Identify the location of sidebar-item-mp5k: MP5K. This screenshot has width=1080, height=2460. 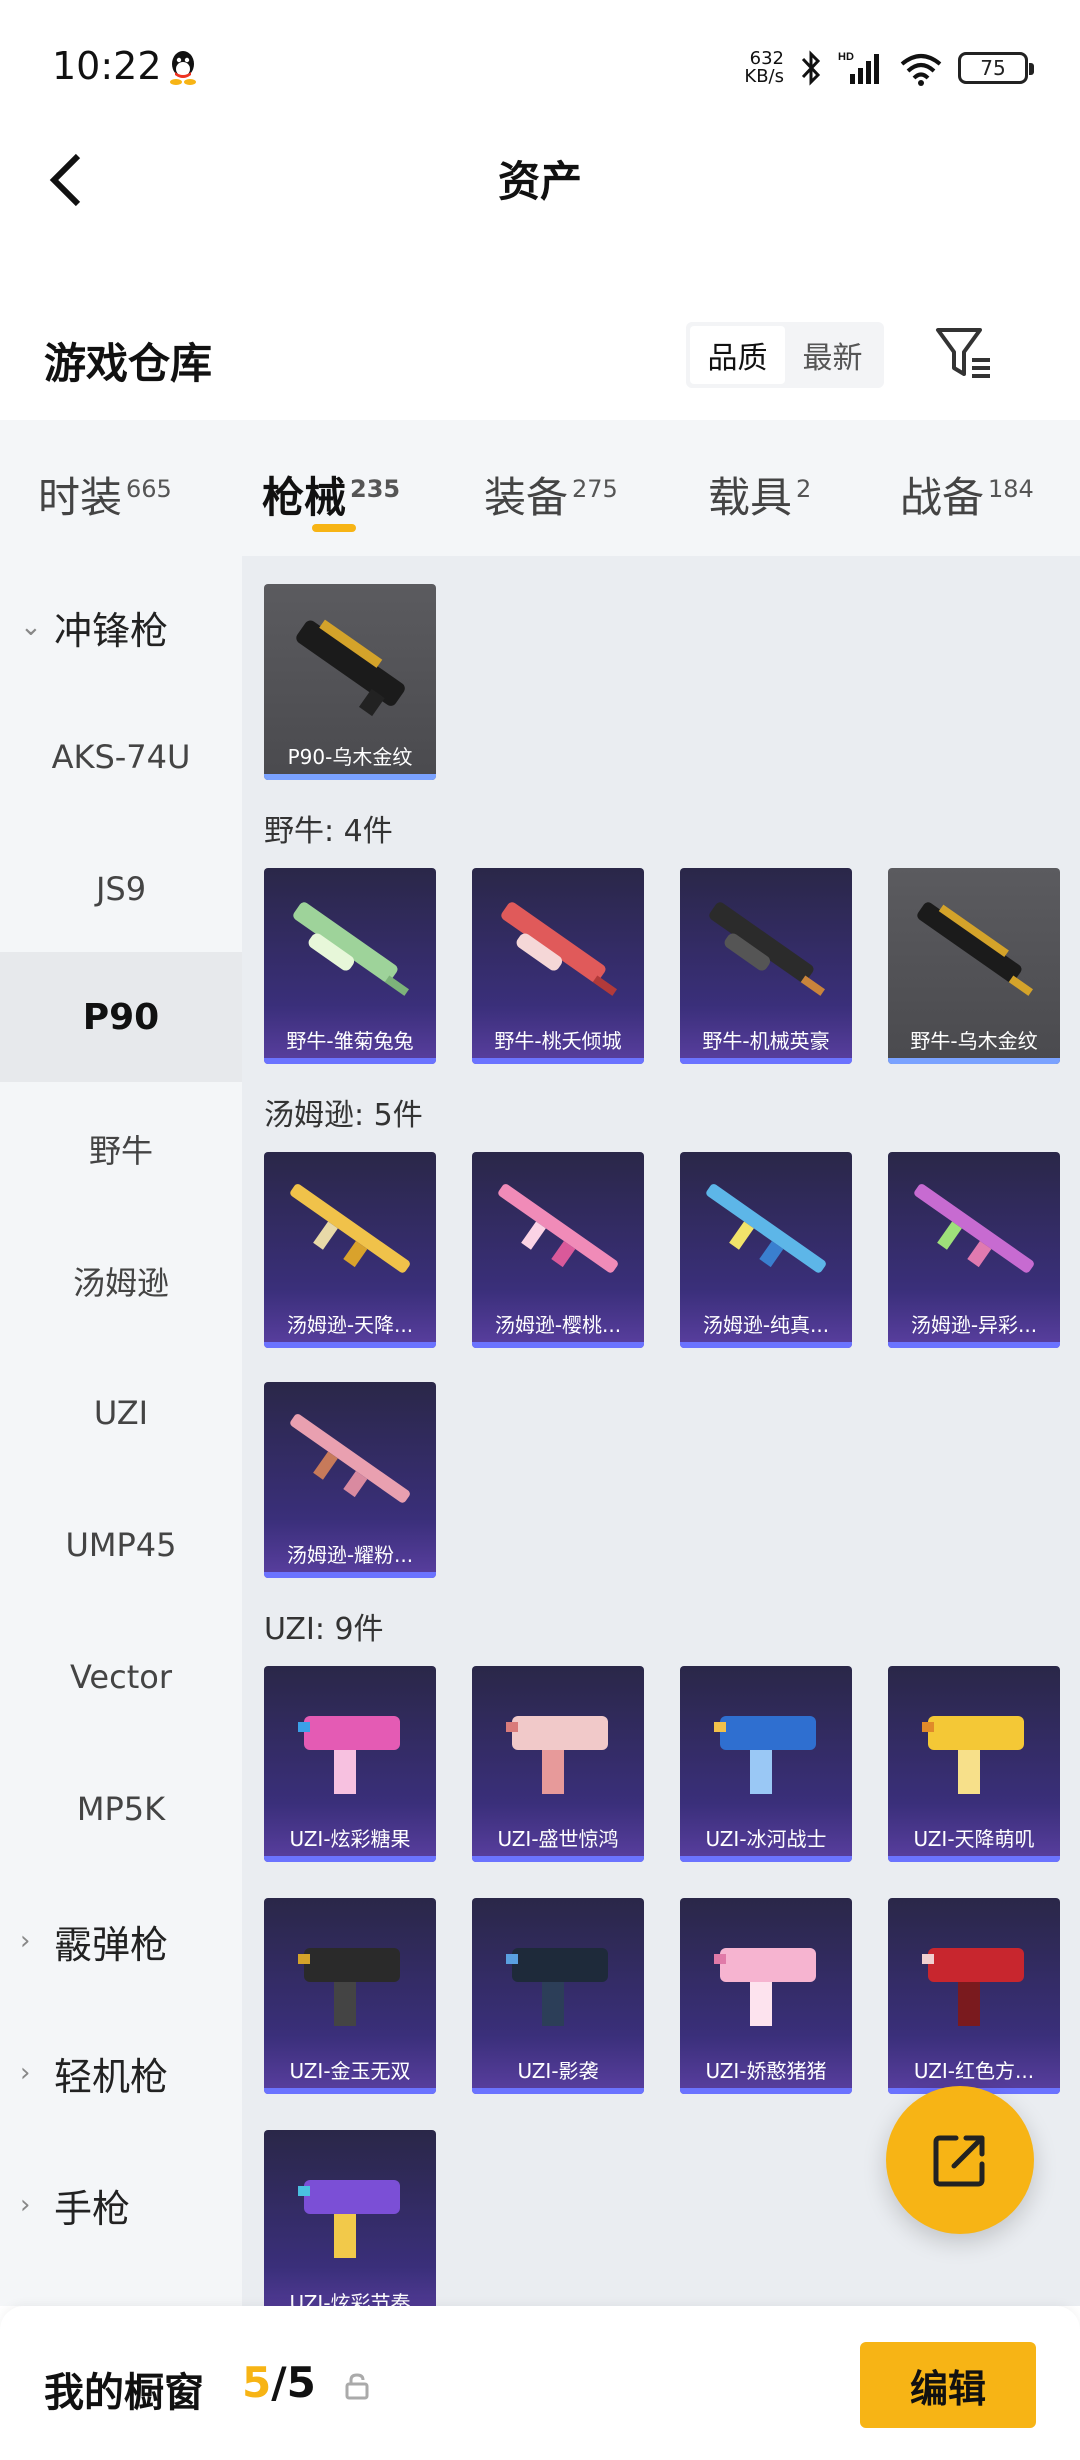
(121, 1809).